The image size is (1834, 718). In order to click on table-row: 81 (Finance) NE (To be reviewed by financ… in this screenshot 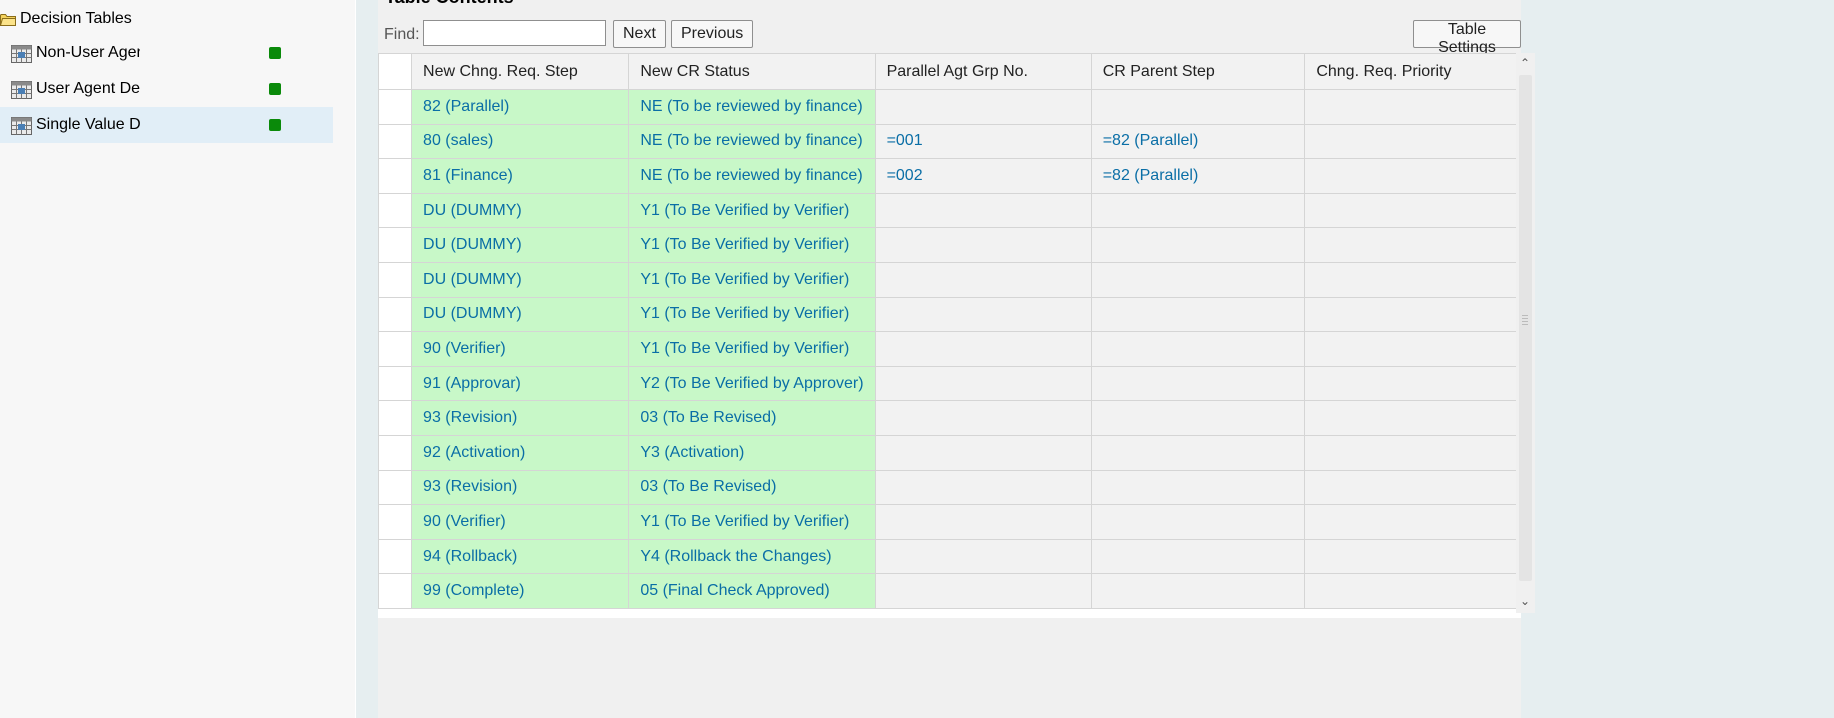, I will do `click(949, 176)`.